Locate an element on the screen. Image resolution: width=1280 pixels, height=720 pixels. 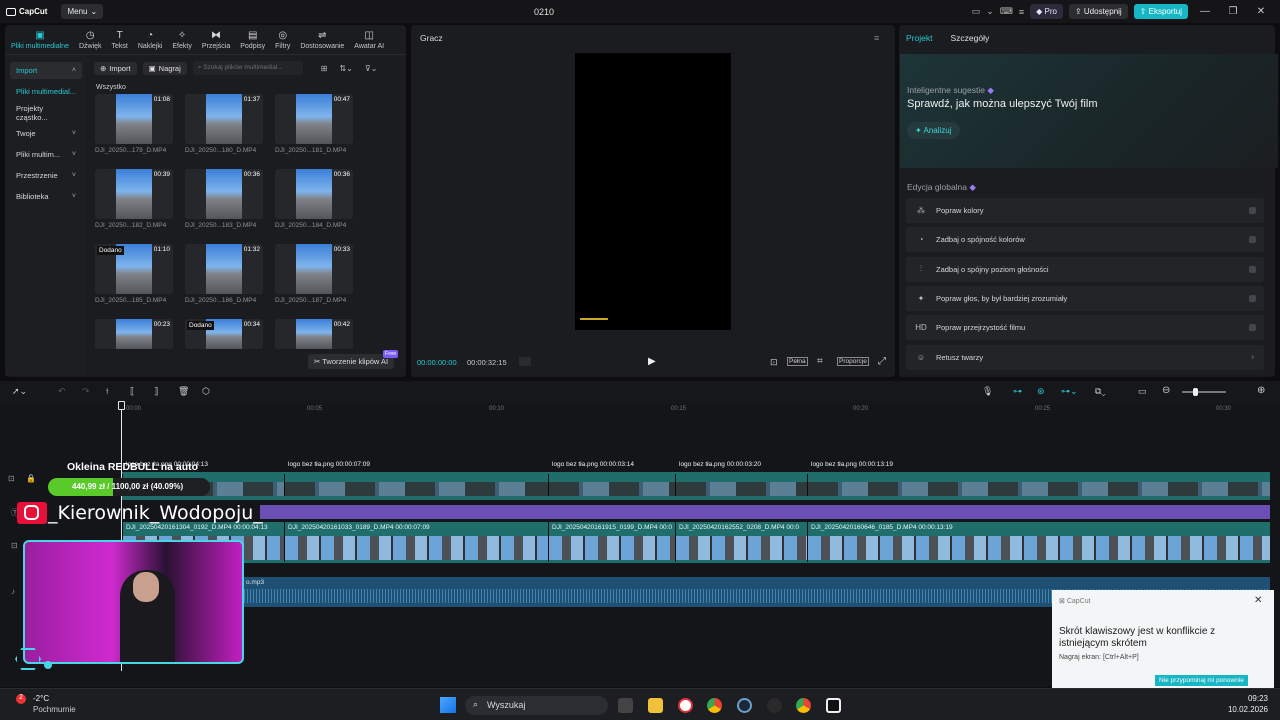
media-item: 00:33 DJI_20250...187_D.MP4 is located at coordinates (314, 274).